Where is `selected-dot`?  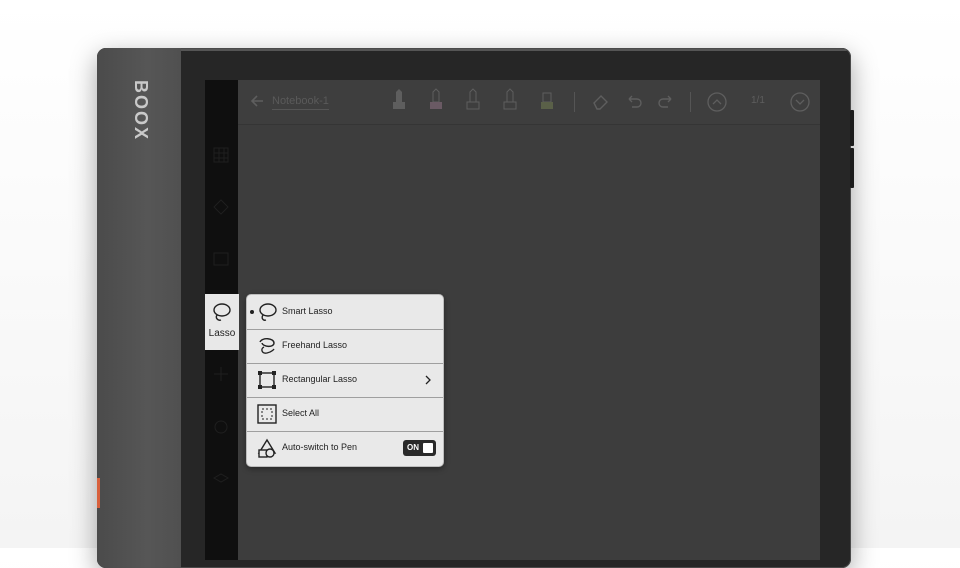 selected-dot is located at coordinates (252, 312).